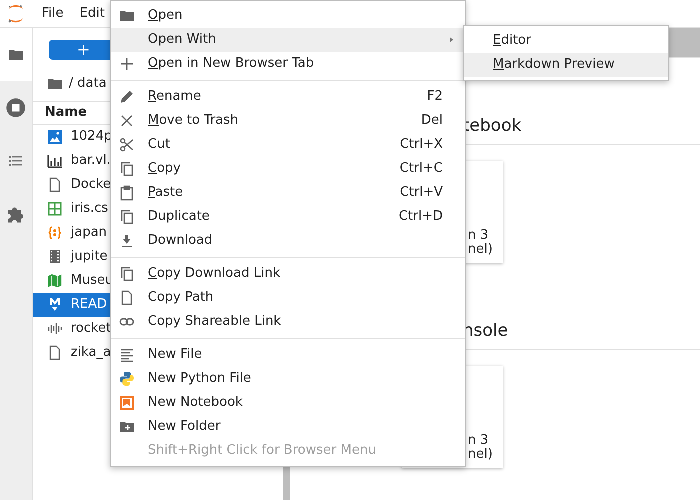  Describe the element at coordinates (193, 121) in the screenshot. I see `menu-item-label: Move to Trash` at that location.